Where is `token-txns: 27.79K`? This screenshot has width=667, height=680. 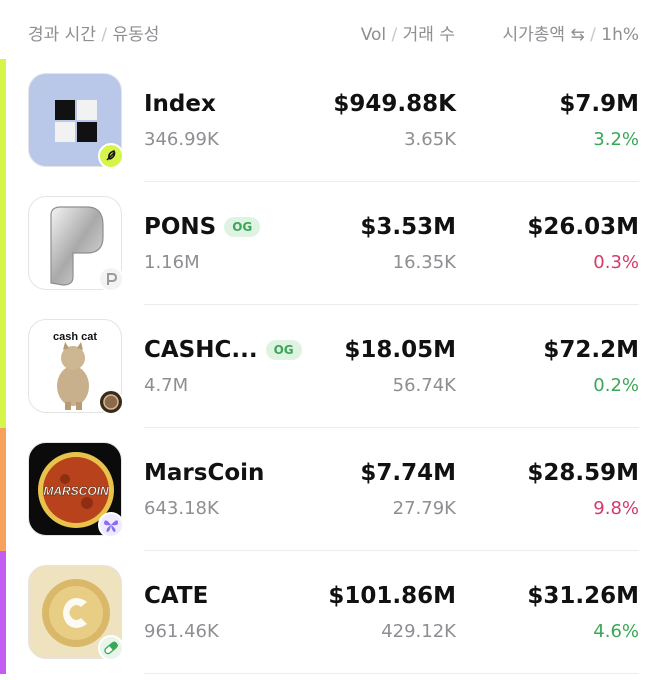
token-txns: 27.79K is located at coordinates (424, 508).